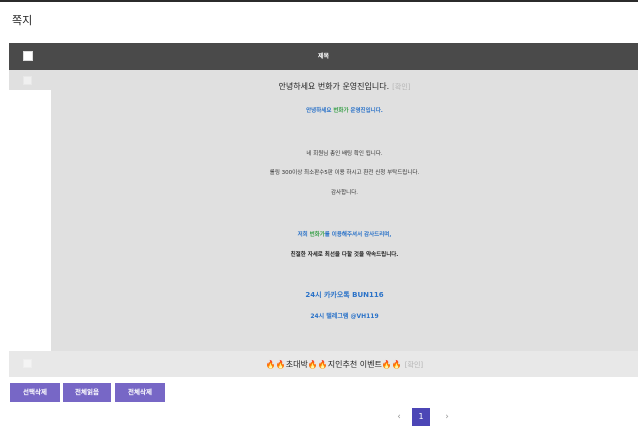 The width and height of the screenshot is (638, 426). Describe the element at coordinates (344, 111) in the screenshot. I see `body-greeting: 안녕하세요 번화가 운영진입니다.` at that location.